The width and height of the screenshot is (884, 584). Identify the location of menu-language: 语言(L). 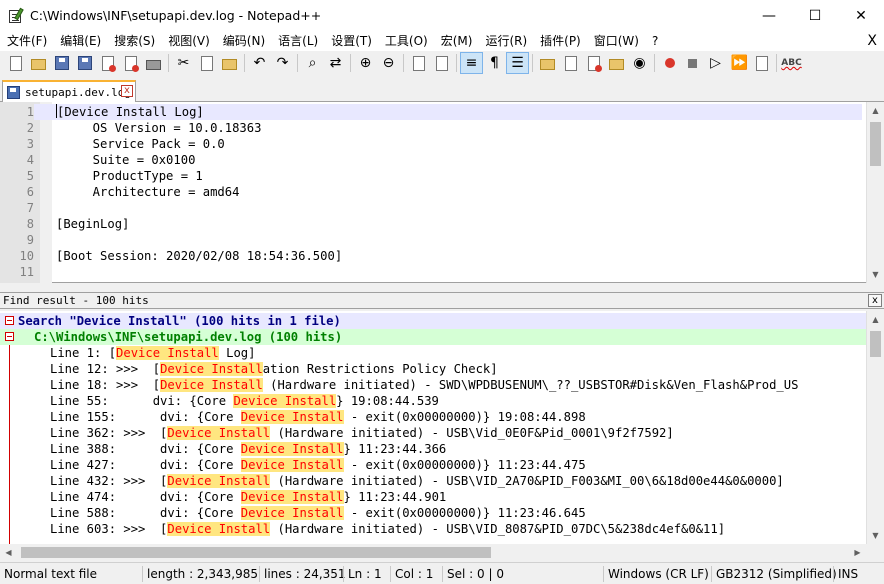
(297, 41).